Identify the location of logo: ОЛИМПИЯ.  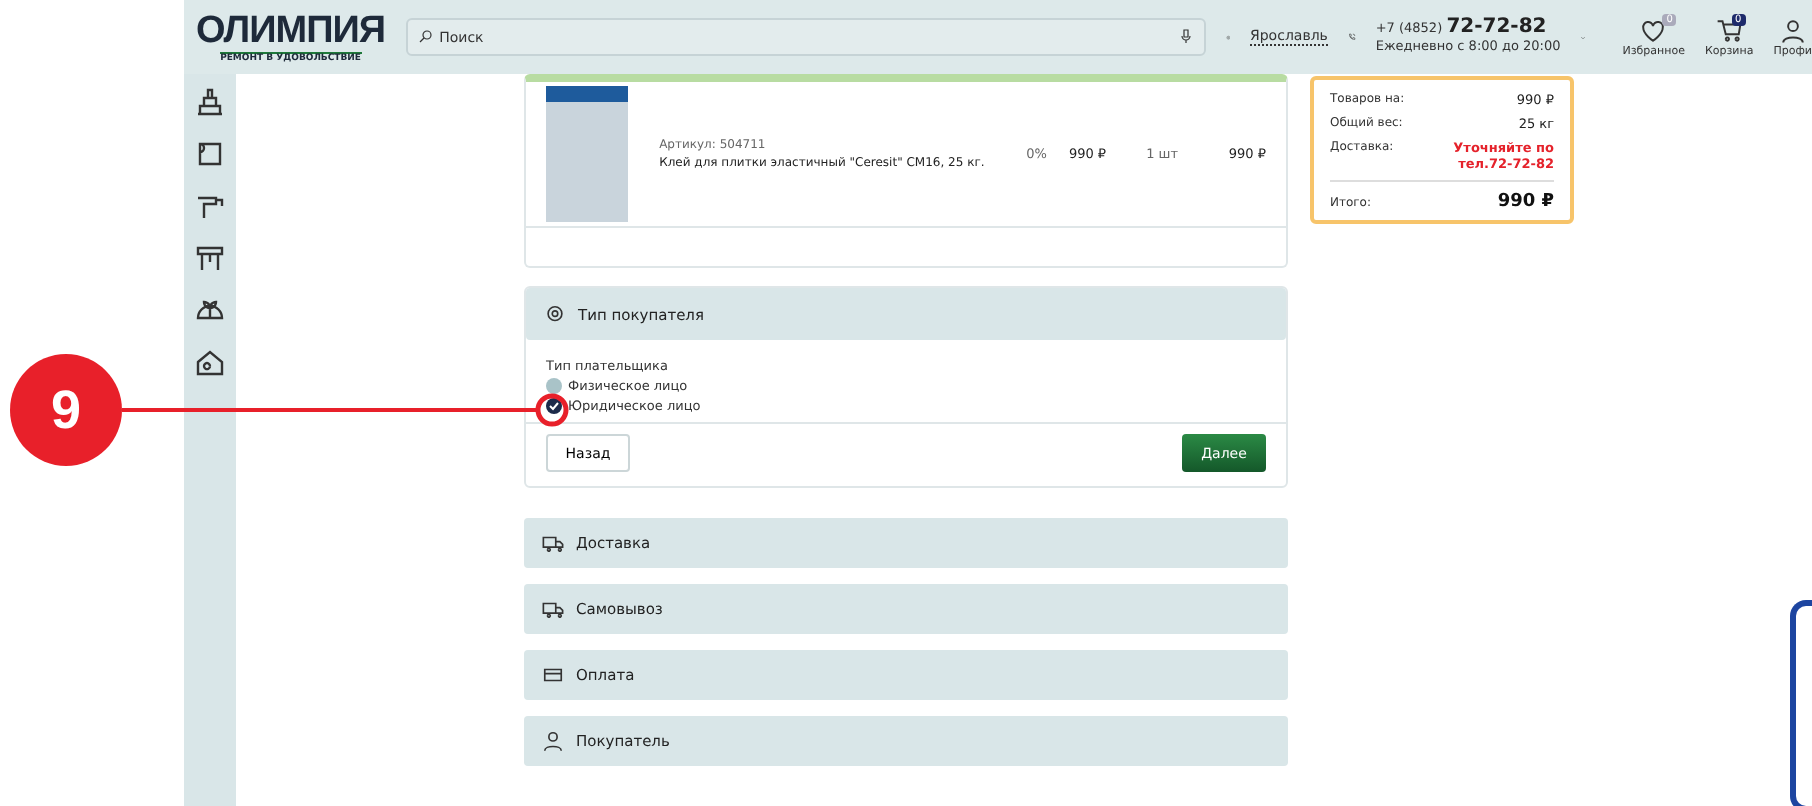
(291, 31).